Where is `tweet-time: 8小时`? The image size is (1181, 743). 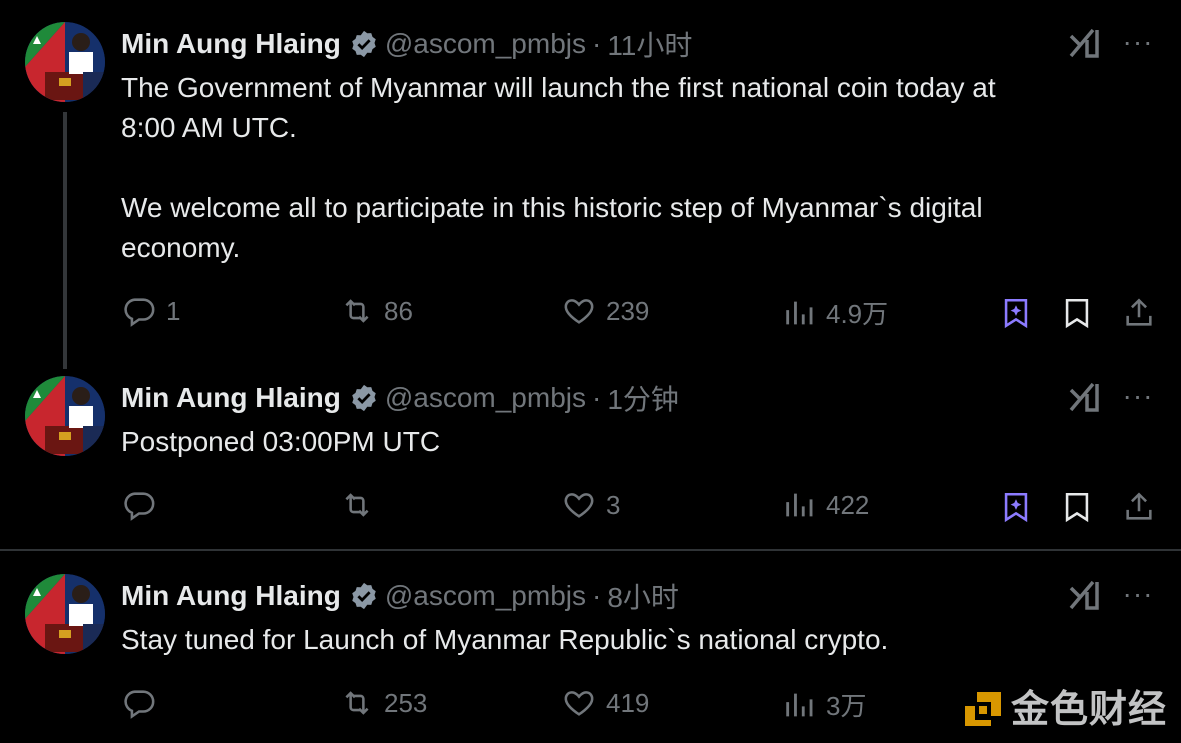 tweet-time: 8小时 is located at coordinates (643, 596).